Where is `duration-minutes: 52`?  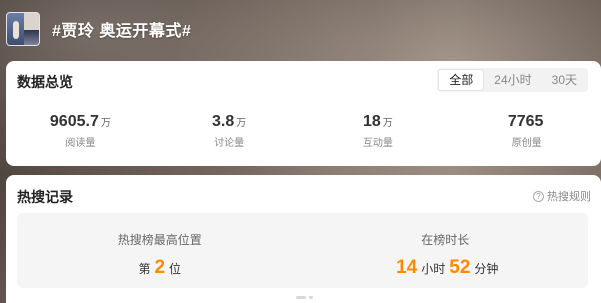
duration-minutes: 52 is located at coordinates (460, 267).